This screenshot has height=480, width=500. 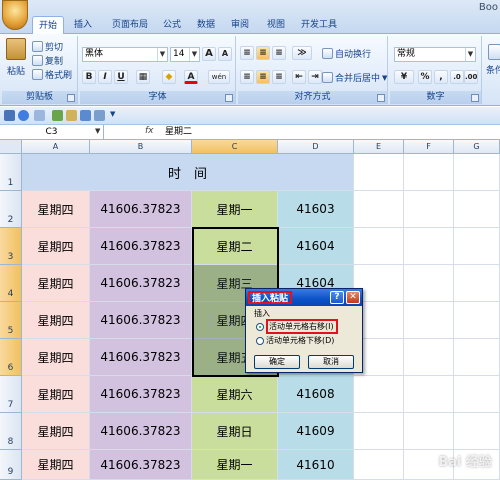 What do you see at coordinates (425, 77) in the screenshot?
I see `percent-button: %` at bounding box center [425, 77].